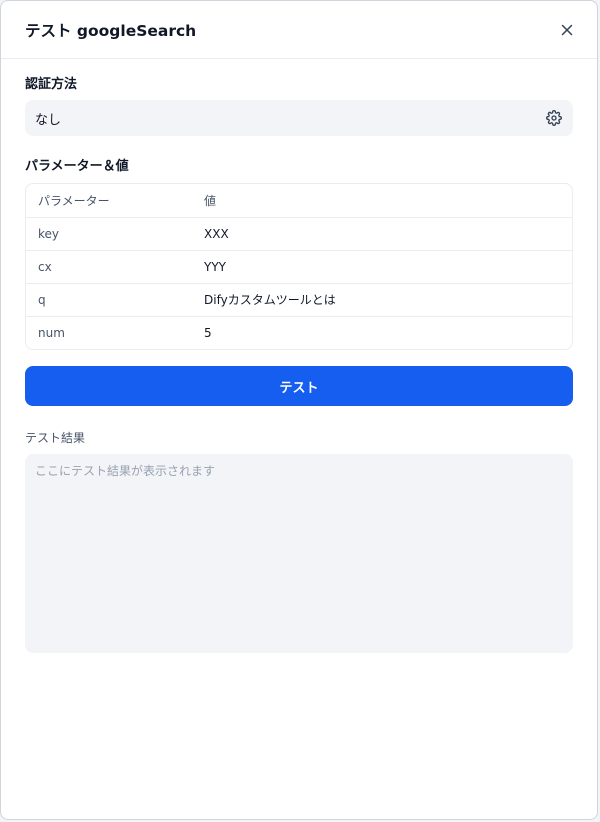 The width and height of the screenshot is (600, 822). I want to click on test-result-placeholder: ここにテスト結果が表示されます, so click(125, 471).